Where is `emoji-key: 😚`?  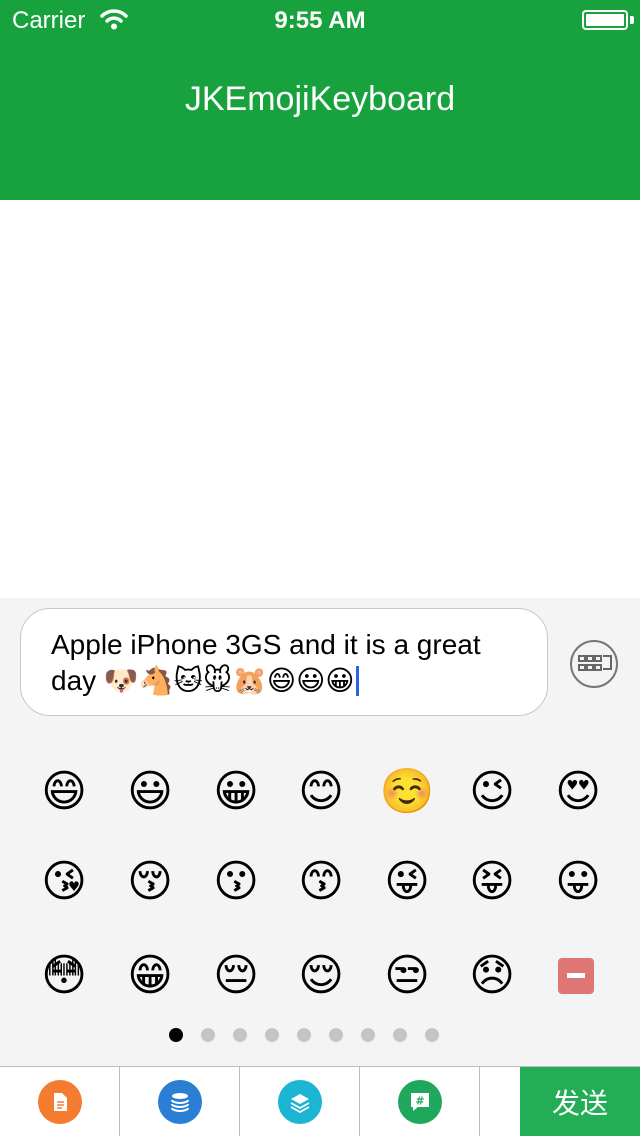
emoji-key: 😚 is located at coordinates (150, 882).